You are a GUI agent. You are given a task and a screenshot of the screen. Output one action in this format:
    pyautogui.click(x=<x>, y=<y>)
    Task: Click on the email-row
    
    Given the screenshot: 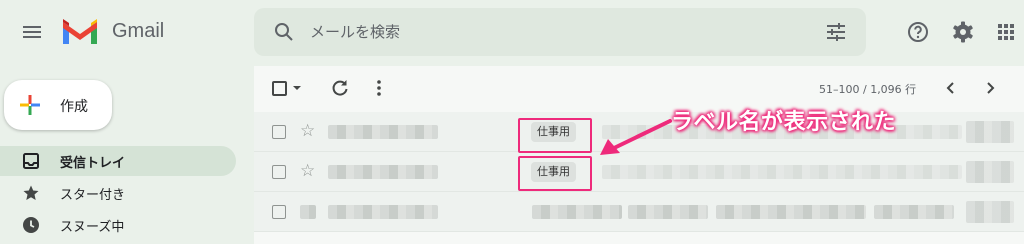 What is the action you would take?
    pyautogui.click(x=639, y=212)
    